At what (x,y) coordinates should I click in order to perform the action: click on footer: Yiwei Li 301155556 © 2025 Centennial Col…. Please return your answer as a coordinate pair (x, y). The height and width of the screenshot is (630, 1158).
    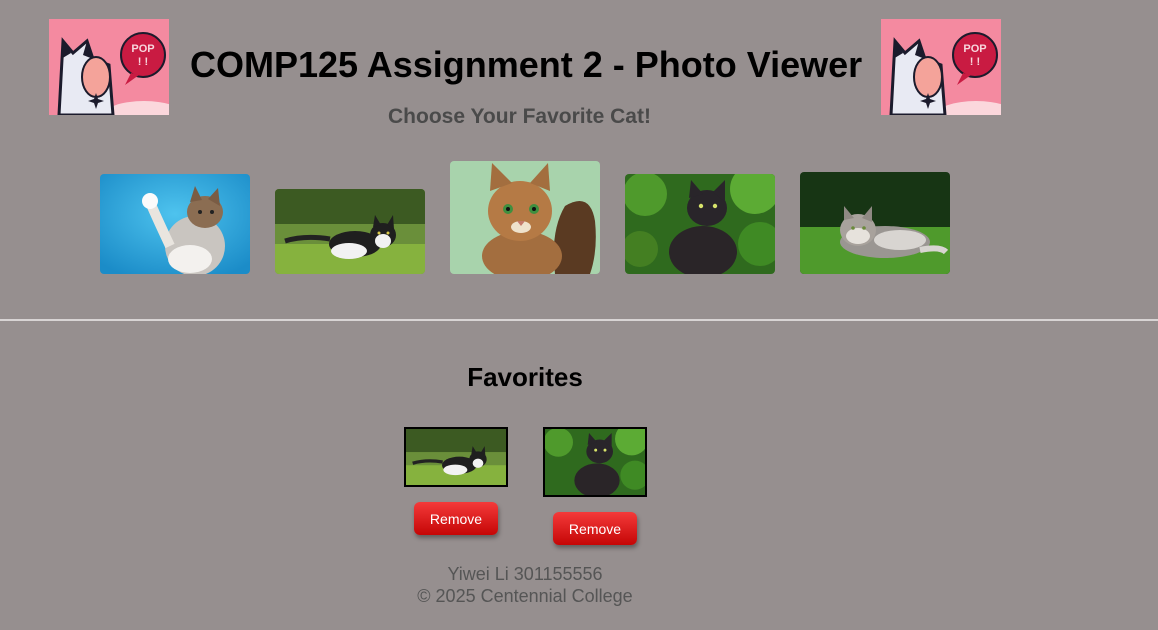
    Looking at the image, I should click on (525, 585).